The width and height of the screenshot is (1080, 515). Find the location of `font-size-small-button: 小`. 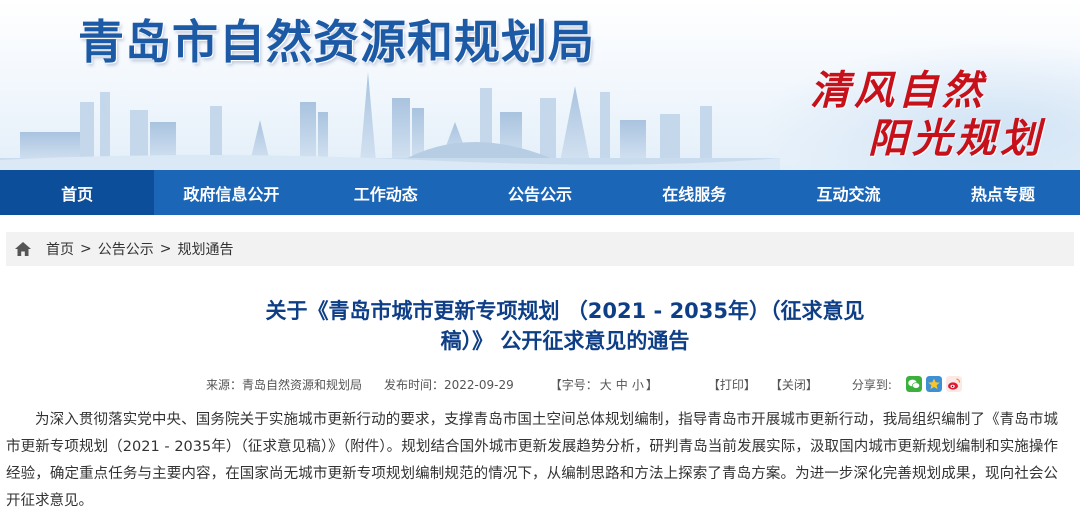

font-size-small-button: 小 is located at coordinates (638, 385).